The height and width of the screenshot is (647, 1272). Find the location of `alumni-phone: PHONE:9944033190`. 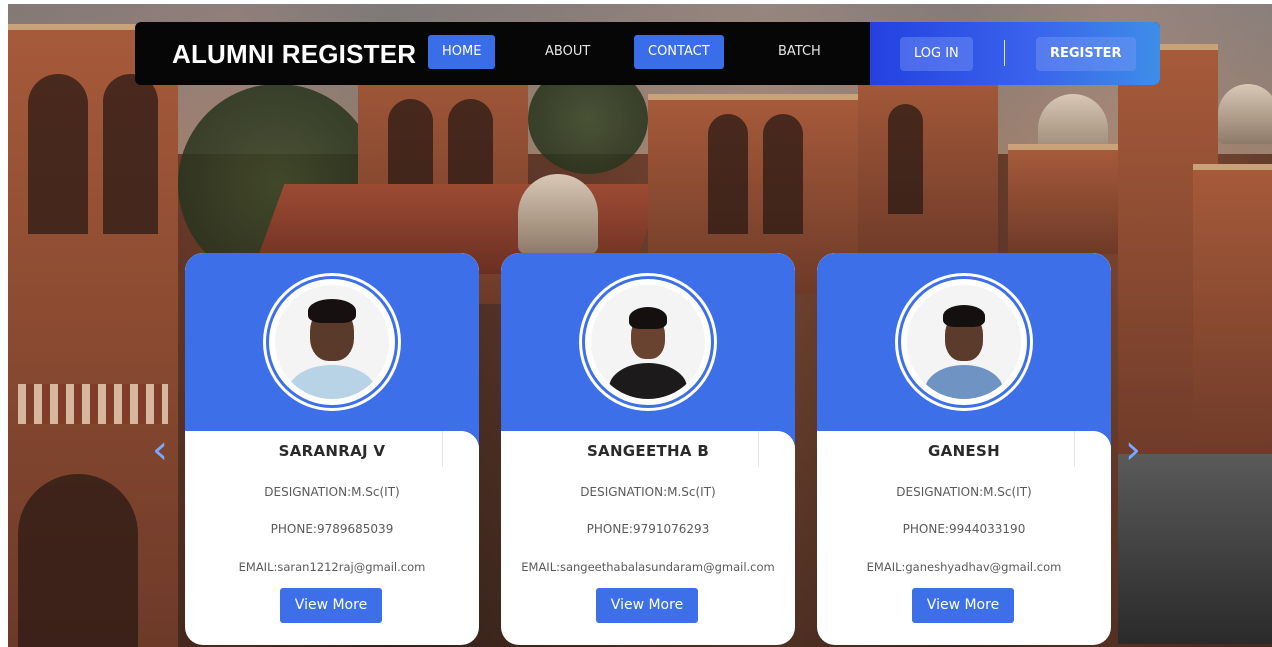

alumni-phone: PHONE:9944033190 is located at coordinates (964, 529).